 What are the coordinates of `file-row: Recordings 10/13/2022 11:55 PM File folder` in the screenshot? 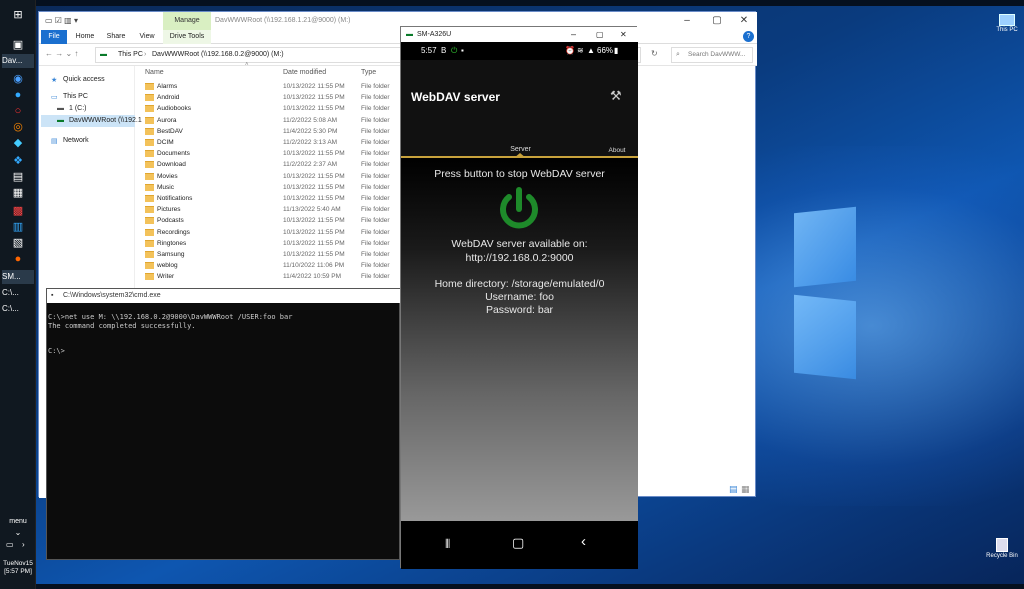 It's located at (289, 232).